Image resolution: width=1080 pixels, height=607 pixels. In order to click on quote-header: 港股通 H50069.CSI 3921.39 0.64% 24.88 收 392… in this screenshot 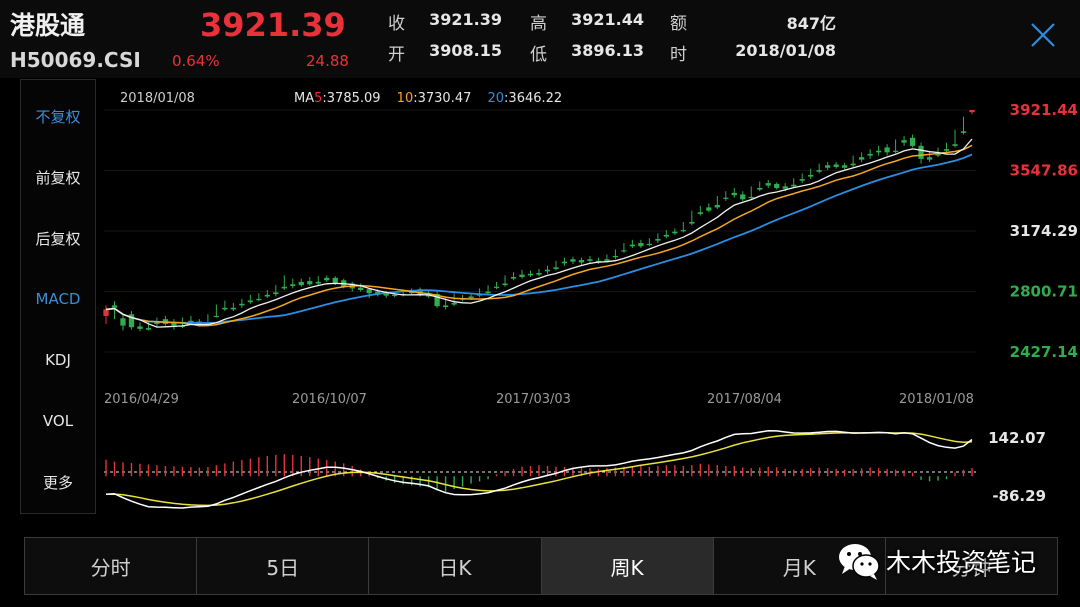, I will do `click(540, 39)`.